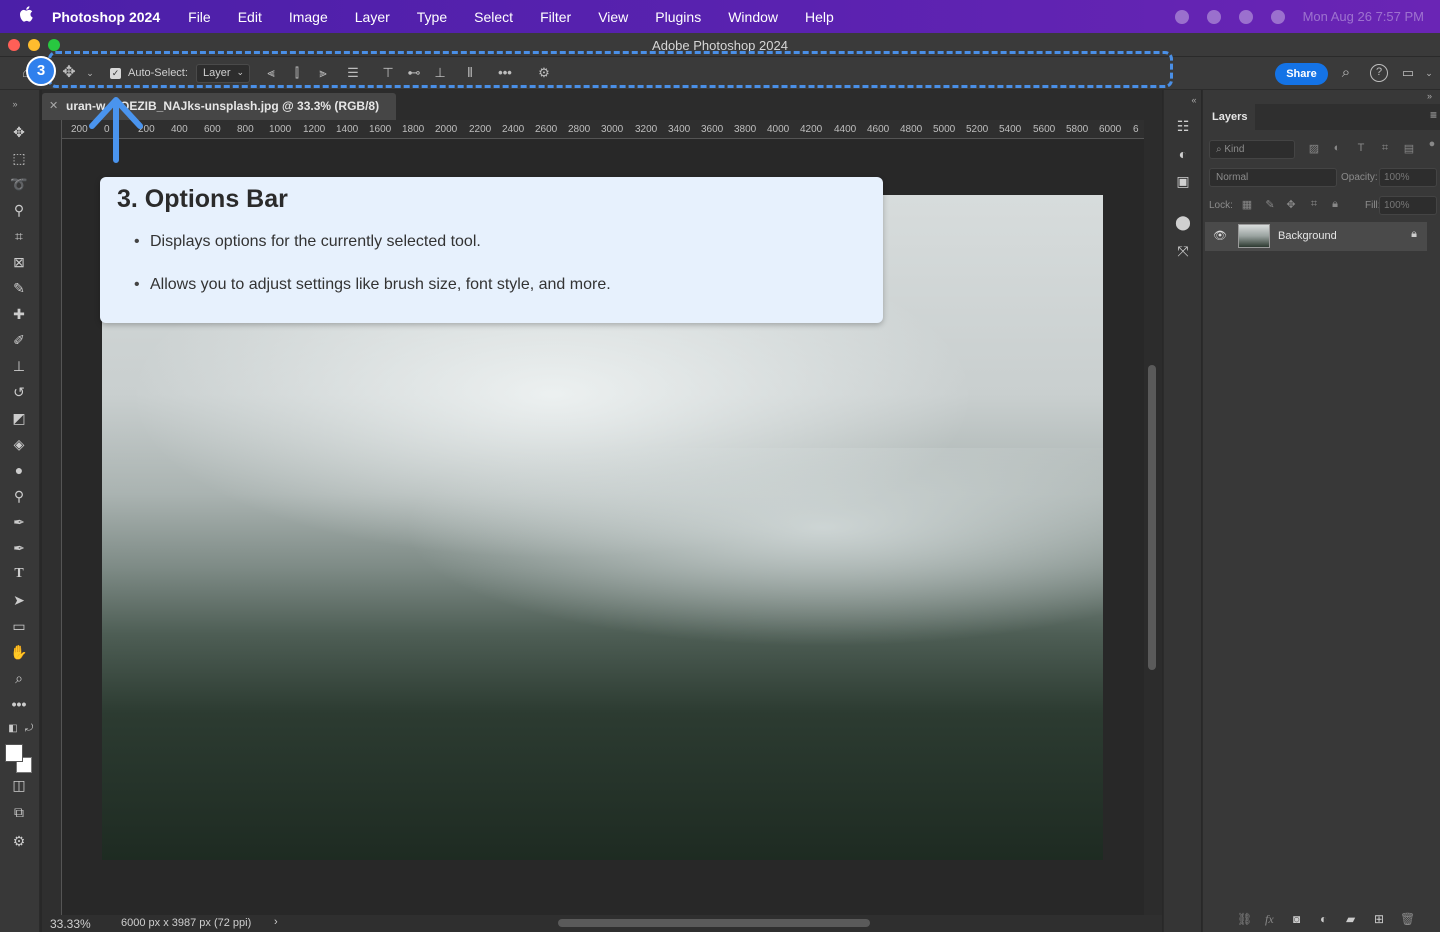 This screenshot has height=932, width=1440. What do you see at coordinates (1379, 73) in the screenshot?
I see `help-icon: ?` at bounding box center [1379, 73].